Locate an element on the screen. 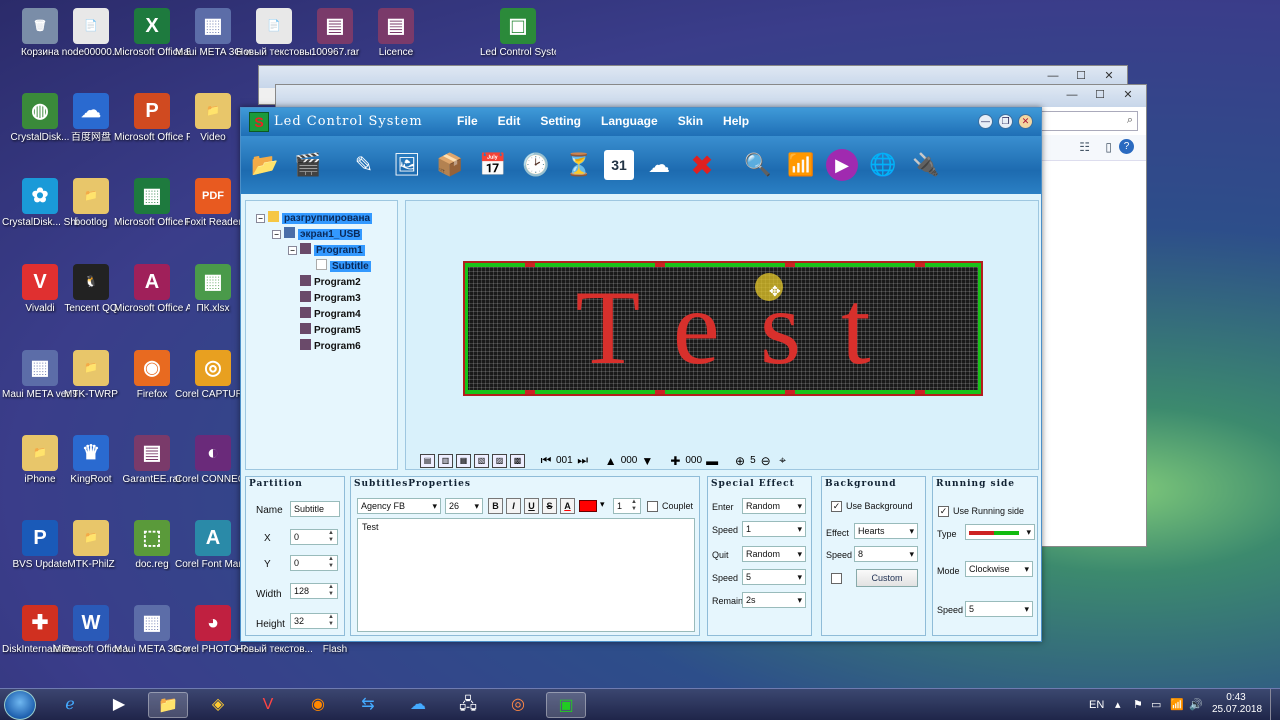 The width and height of the screenshot is (1280, 720). use-background-checkbox: ✓ is located at coordinates (836, 506).